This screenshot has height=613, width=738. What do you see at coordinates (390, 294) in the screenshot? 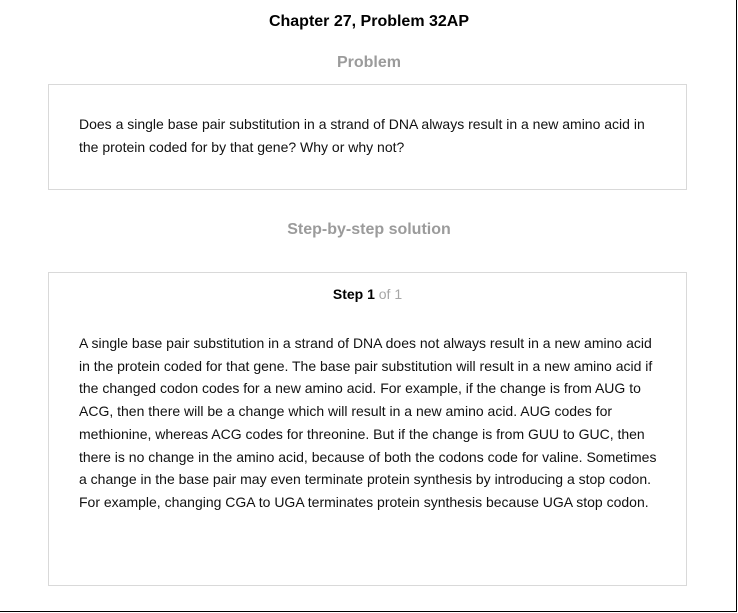
I see `step-total-label: of 1` at bounding box center [390, 294].